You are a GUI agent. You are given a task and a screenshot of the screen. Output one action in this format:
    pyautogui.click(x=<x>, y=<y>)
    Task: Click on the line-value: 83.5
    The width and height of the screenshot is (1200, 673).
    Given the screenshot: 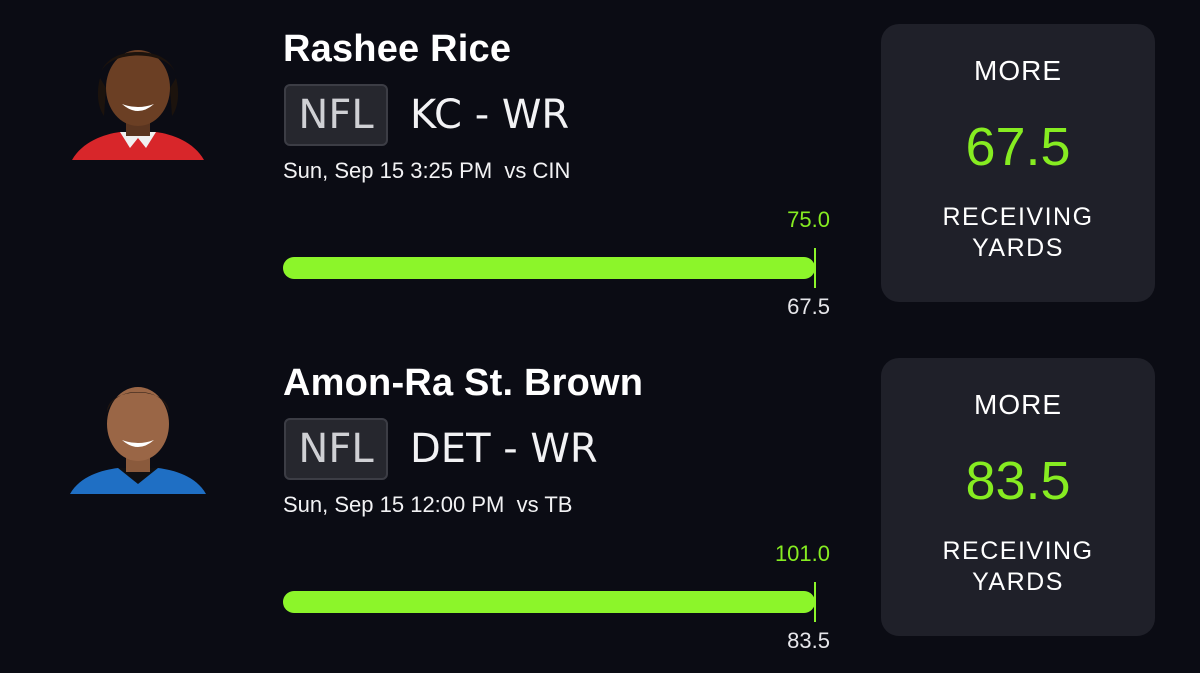 What is the action you would take?
    pyautogui.click(x=1018, y=481)
    